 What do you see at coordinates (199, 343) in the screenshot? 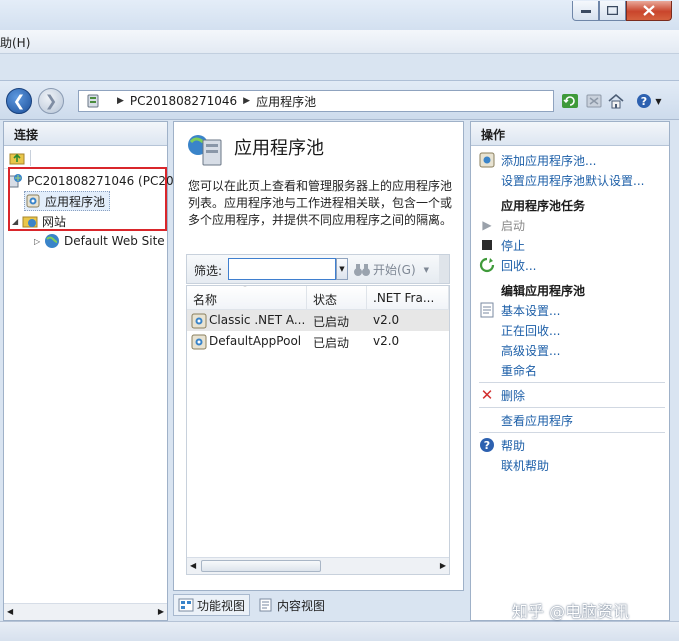
I see `app-pool-icon` at bounding box center [199, 343].